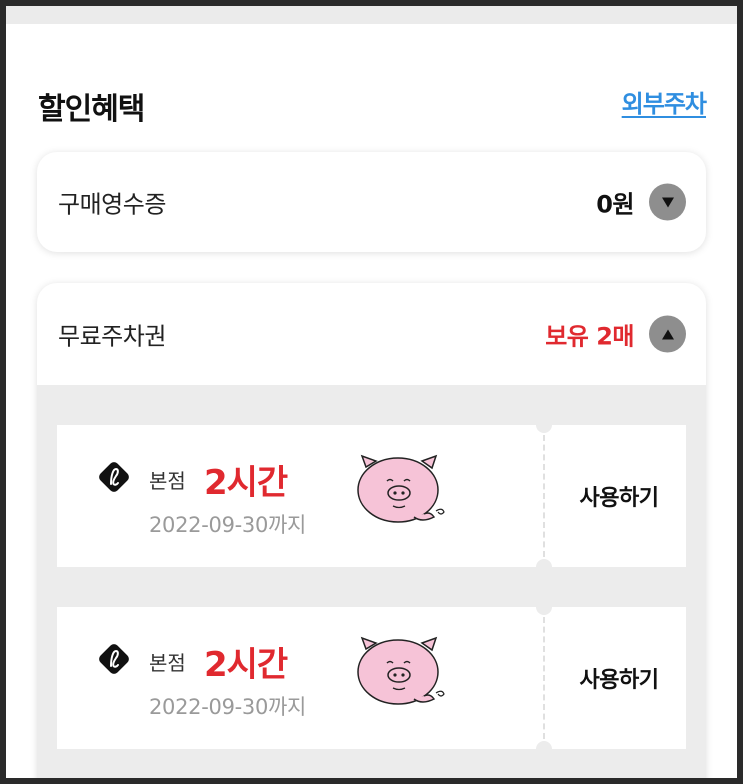  What do you see at coordinates (112, 204) in the screenshot?
I see `receipt-label: 구매영수증` at bounding box center [112, 204].